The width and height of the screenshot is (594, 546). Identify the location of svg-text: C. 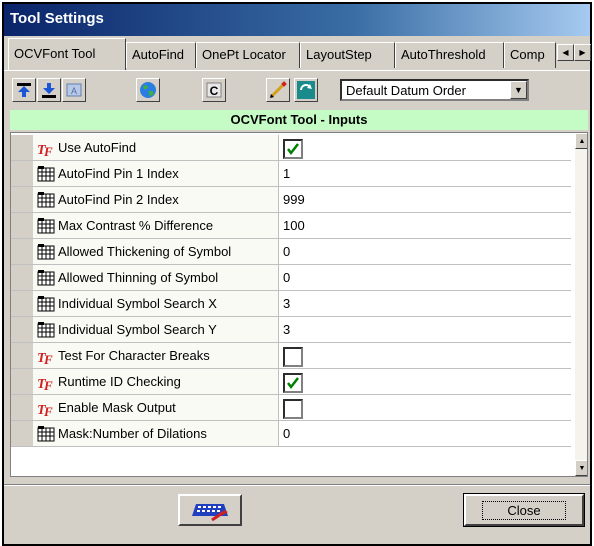
(214, 91).